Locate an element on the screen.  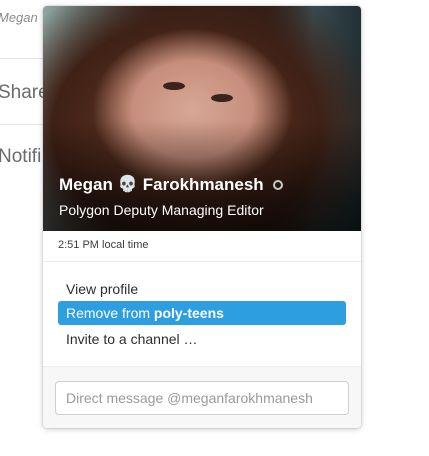
view-profile-label: View profile is located at coordinates (102, 289).